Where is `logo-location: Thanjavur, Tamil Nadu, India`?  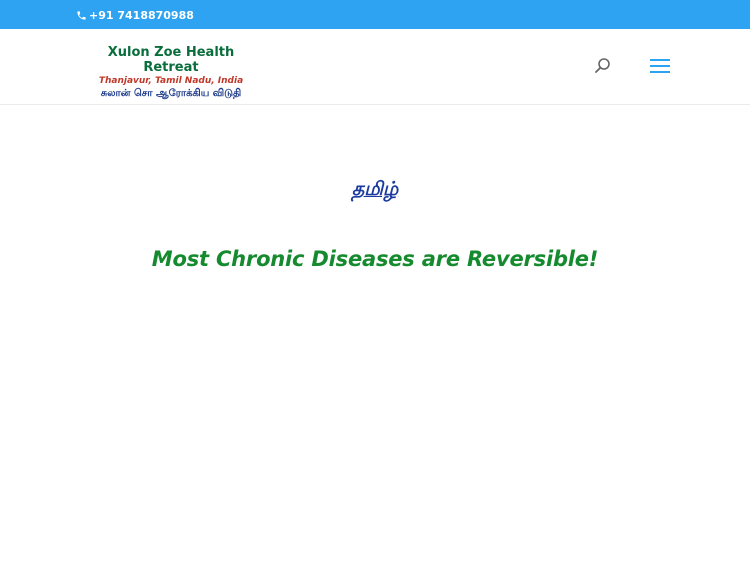
logo-location: Thanjavur, Tamil Nadu, India is located at coordinates (171, 81).